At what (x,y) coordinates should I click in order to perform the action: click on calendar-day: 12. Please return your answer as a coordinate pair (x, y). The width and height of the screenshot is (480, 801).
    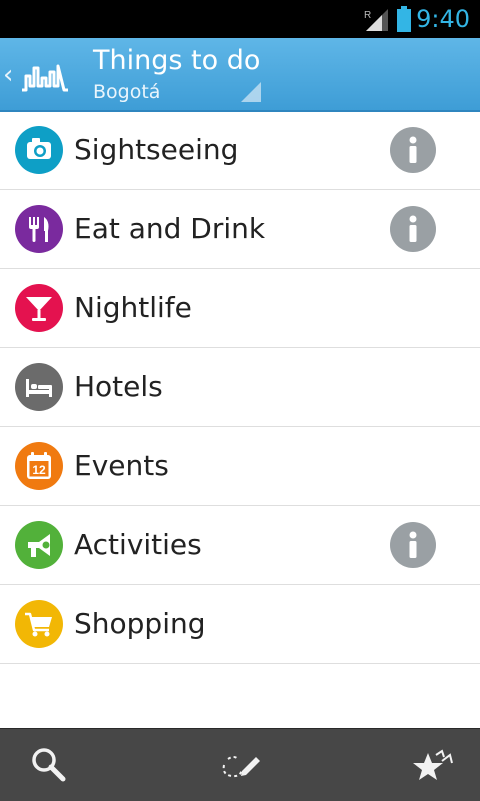
    Looking at the image, I should click on (39, 470).